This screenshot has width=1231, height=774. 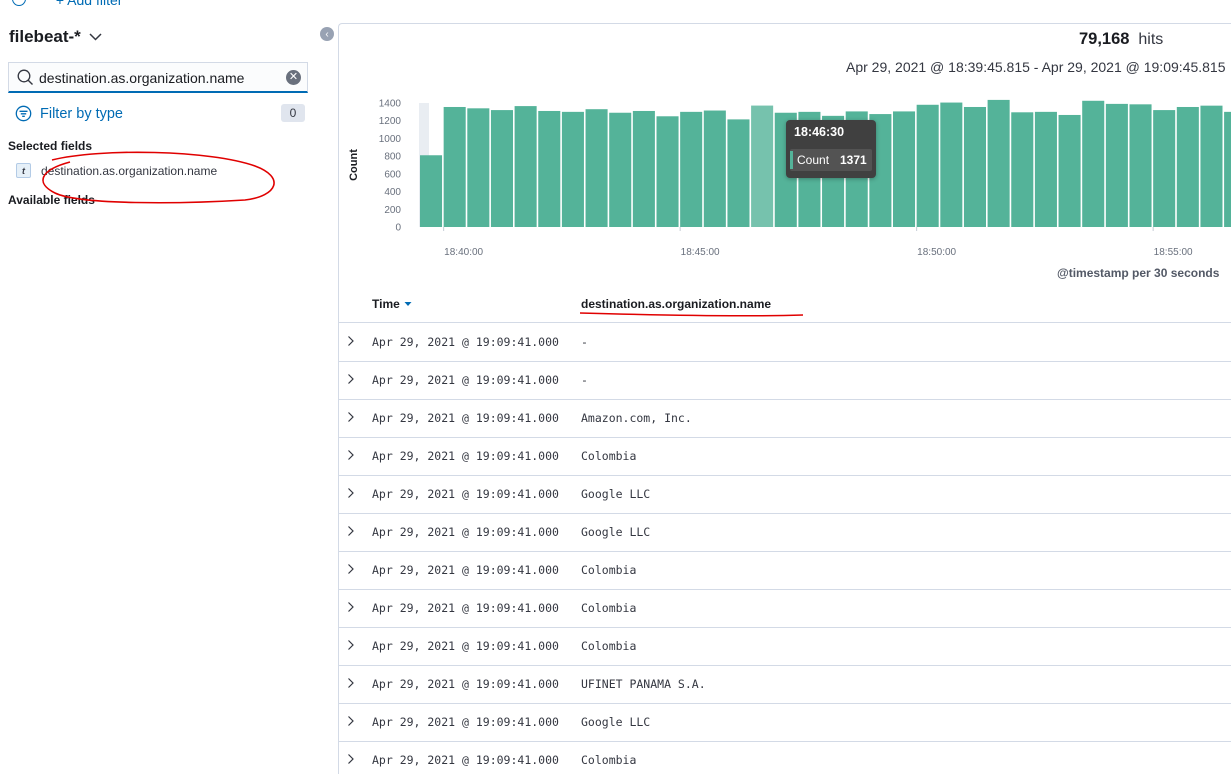 What do you see at coordinates (463, 252) in the screenshot?
I see `x-tick-label: 18:40:00` at bounding box center [463, 252].